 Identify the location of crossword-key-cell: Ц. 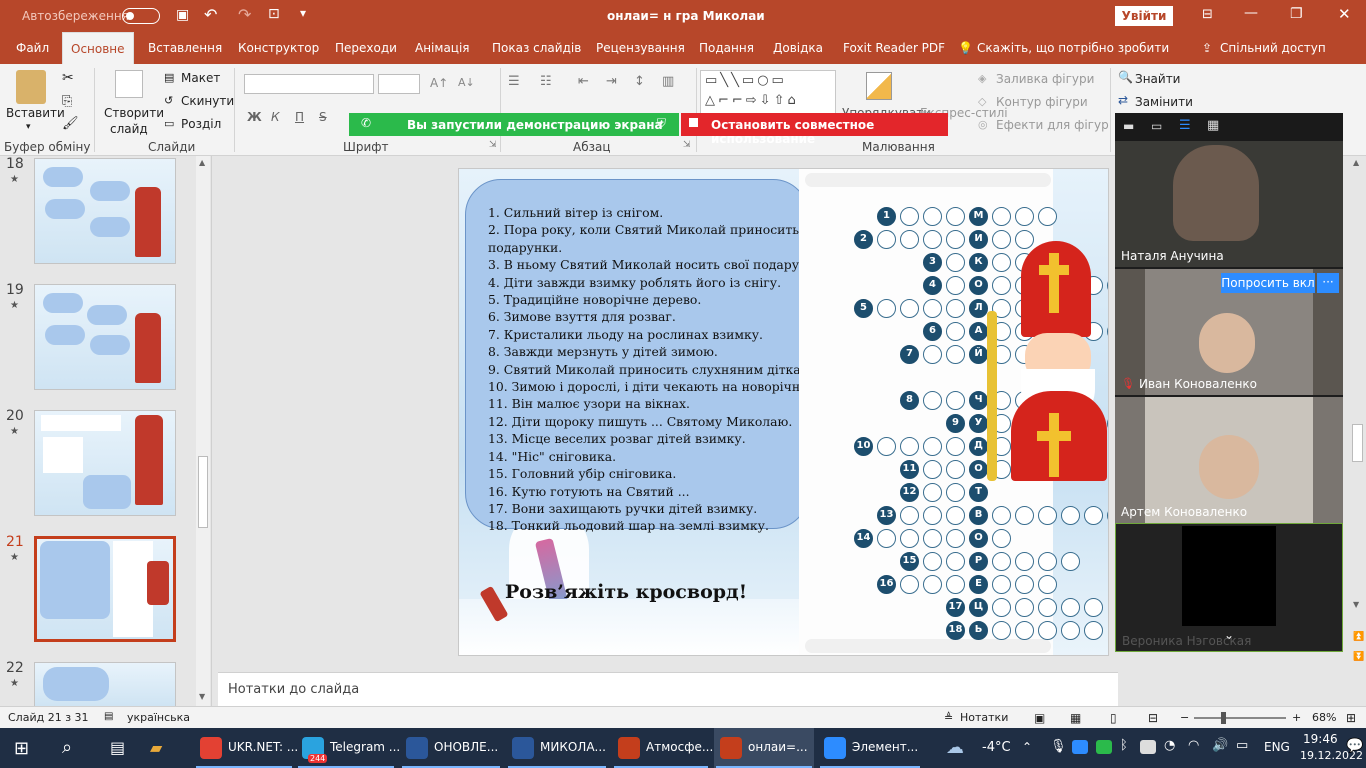
(978, 607).